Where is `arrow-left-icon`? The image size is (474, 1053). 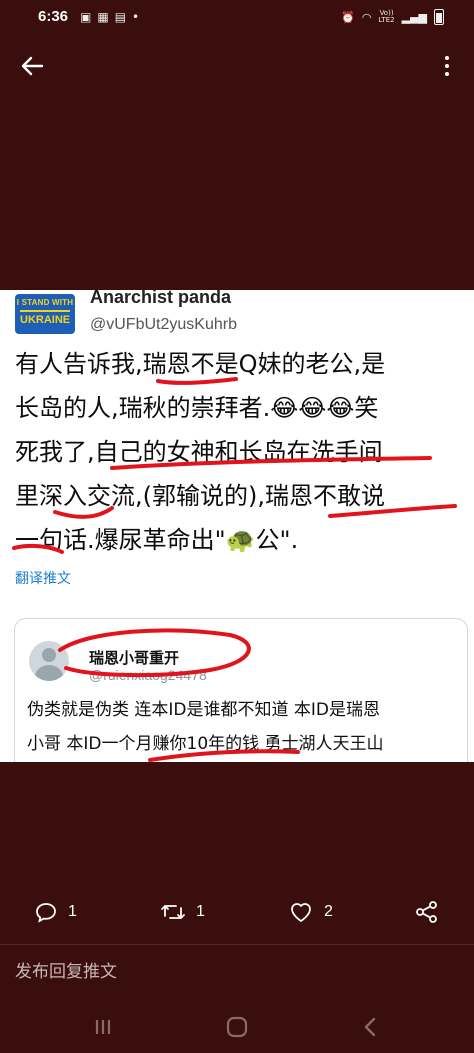
arrow-left-icon is located at coordinates (32, 66).